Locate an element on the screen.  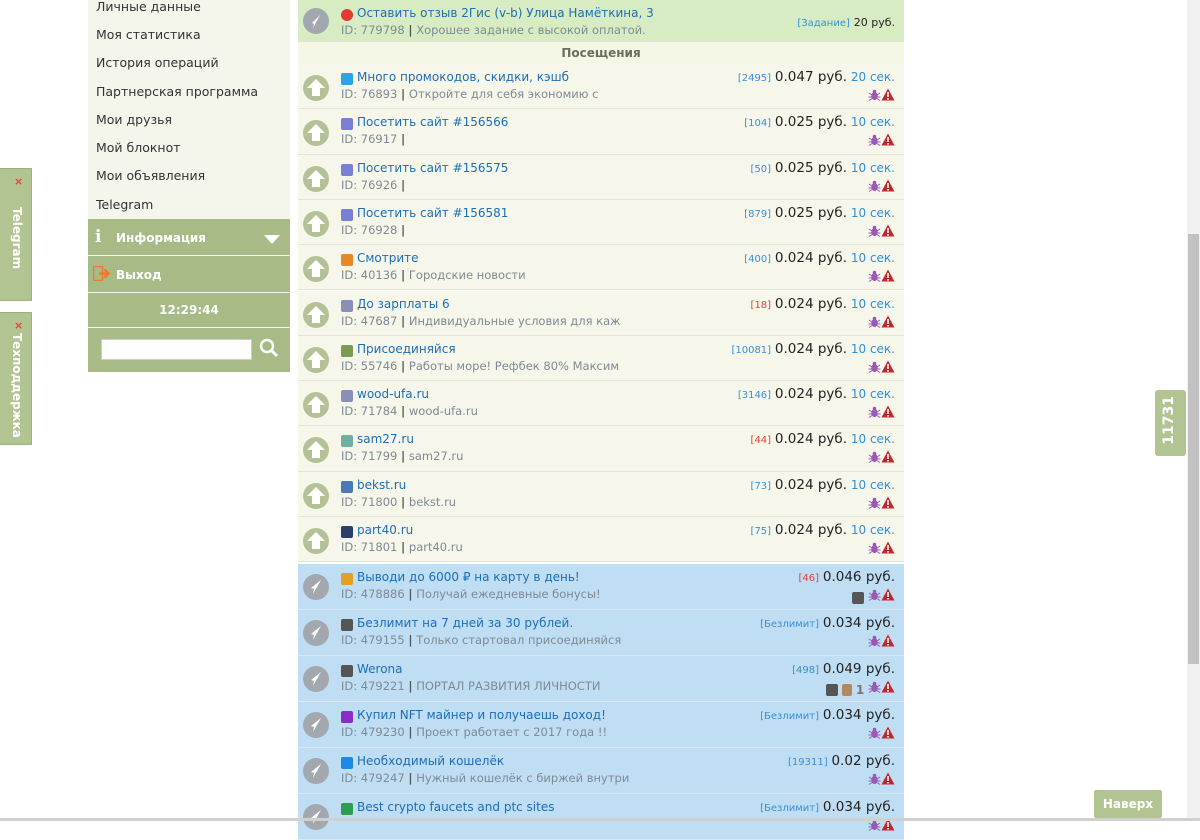
visit-title: Смотрите is located at coordinates (388, 258).